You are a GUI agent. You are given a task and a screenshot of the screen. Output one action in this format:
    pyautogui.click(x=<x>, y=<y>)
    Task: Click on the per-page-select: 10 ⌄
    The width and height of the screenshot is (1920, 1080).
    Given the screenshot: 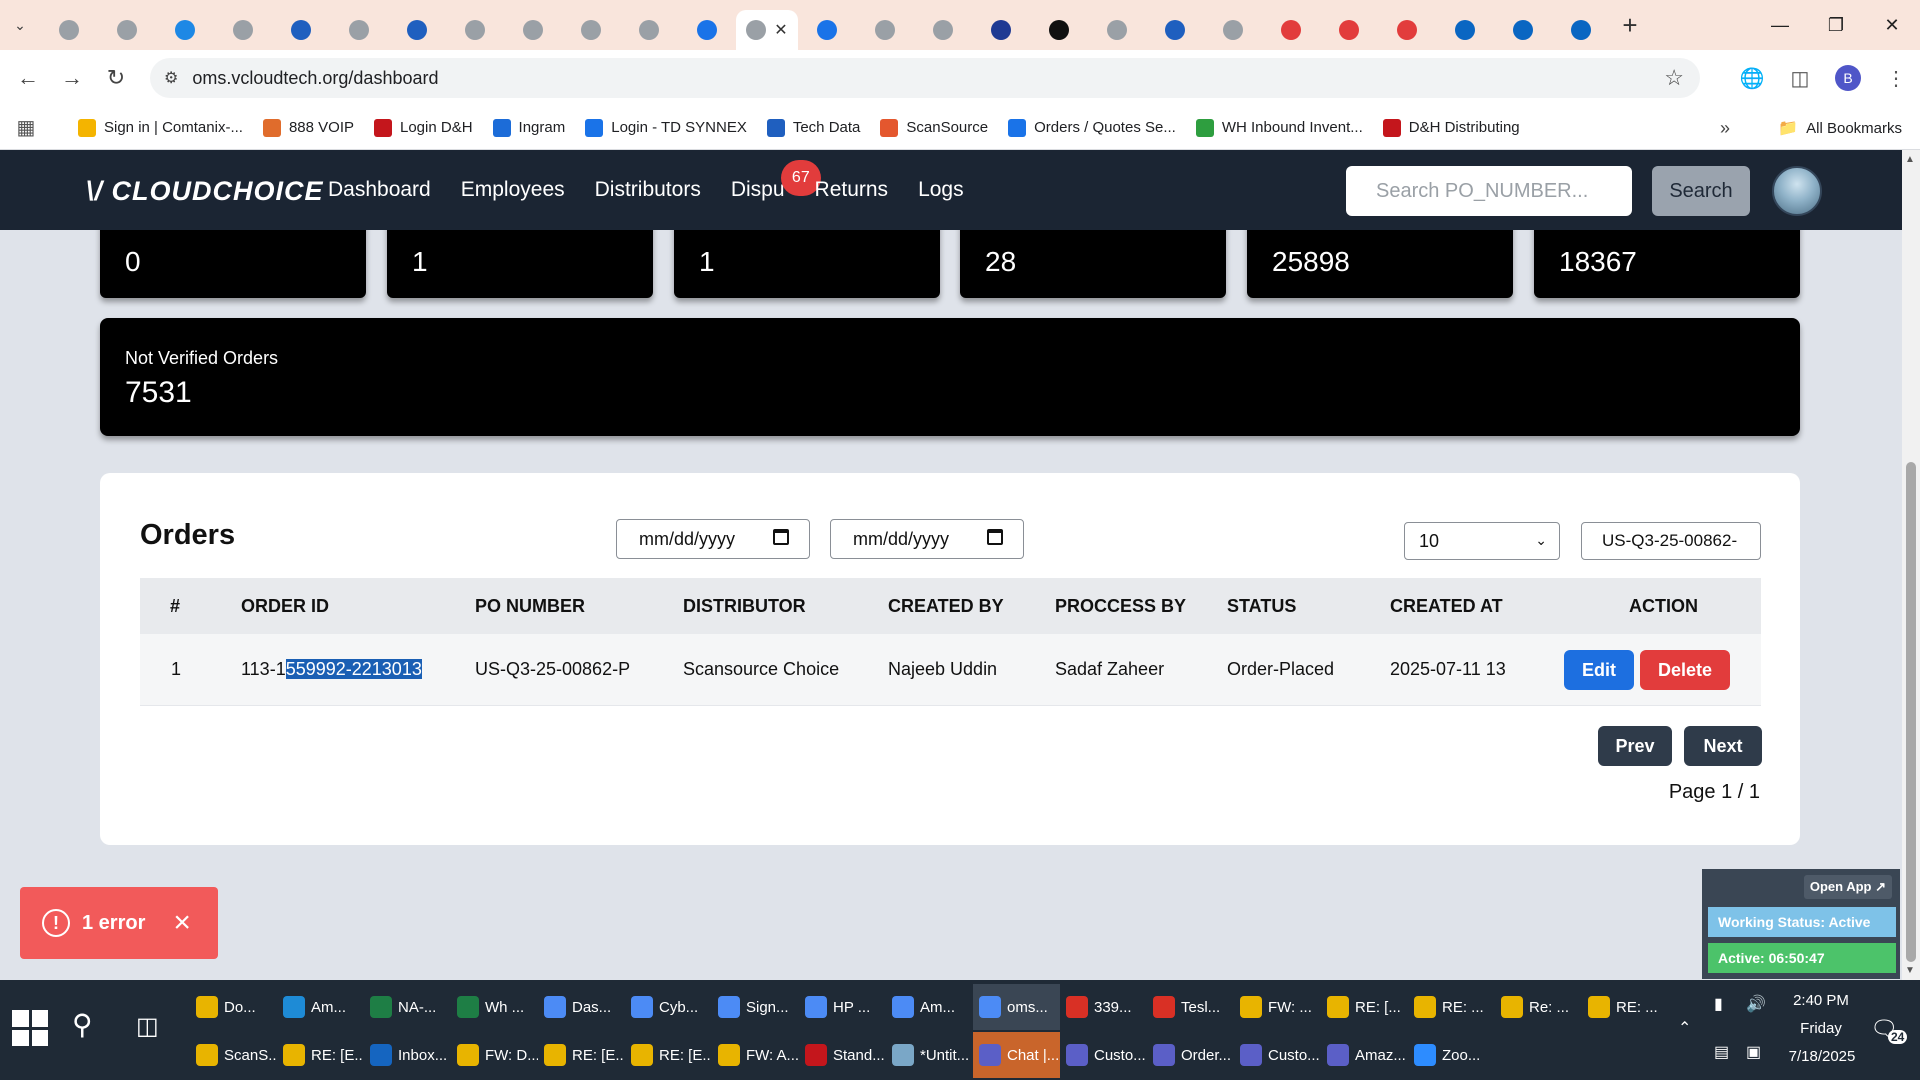 What is the action you would take?
    pyautogui.click(x=1482, y=541)
    